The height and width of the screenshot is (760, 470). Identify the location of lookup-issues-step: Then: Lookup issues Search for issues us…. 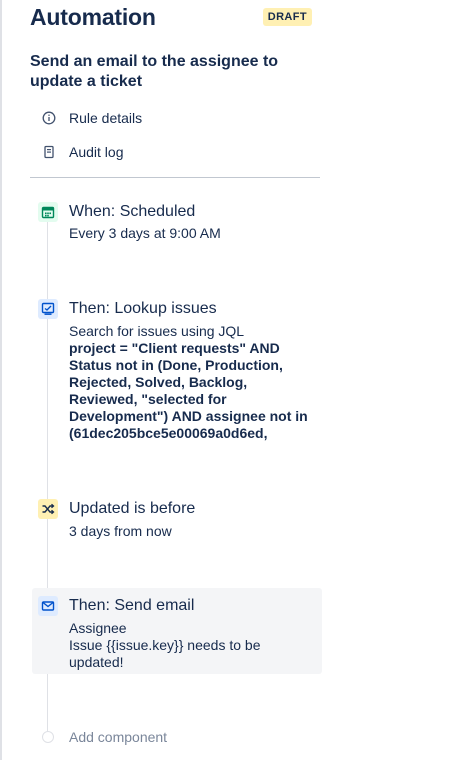
(177, 370).